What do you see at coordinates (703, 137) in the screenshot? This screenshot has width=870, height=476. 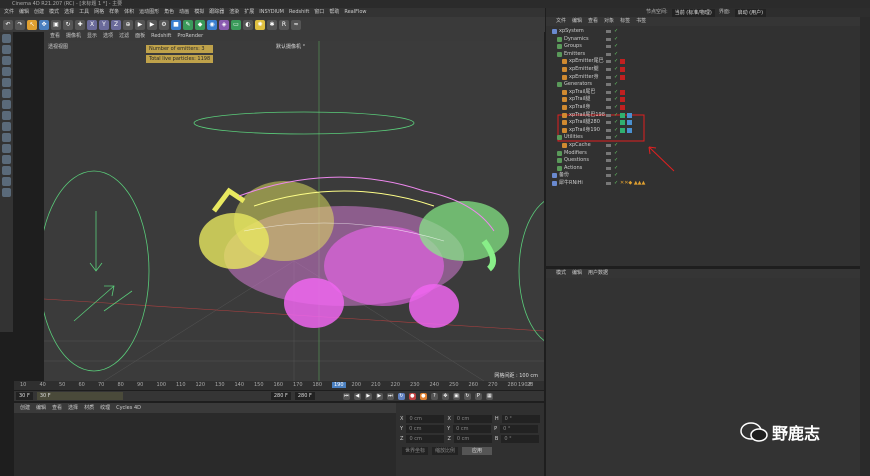 I see `object-row: Utilities ✓` at bounding box center [703, 137].